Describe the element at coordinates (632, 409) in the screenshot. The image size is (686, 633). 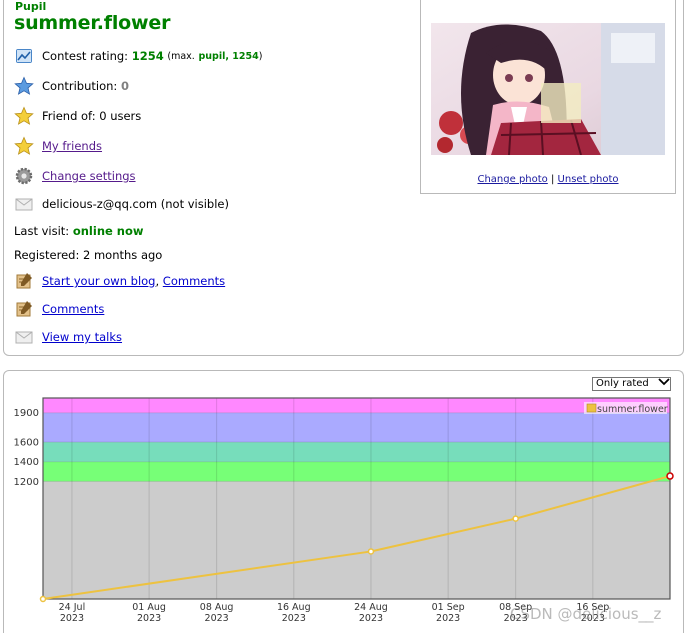
I see `legend-label: summer.flower` at that location.